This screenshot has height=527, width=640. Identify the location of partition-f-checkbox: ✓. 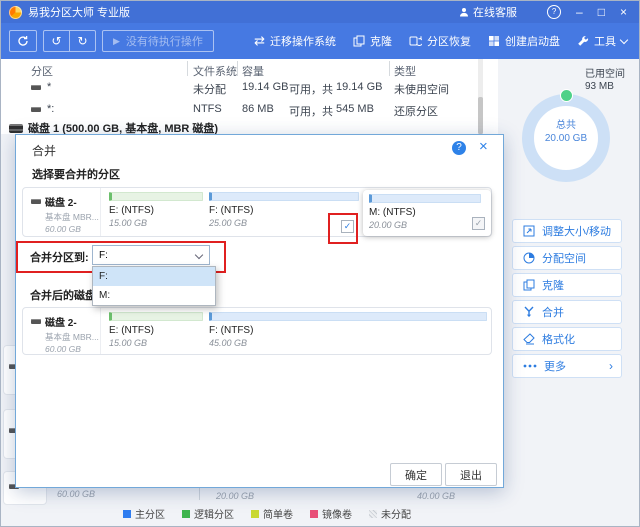
(347, 226).